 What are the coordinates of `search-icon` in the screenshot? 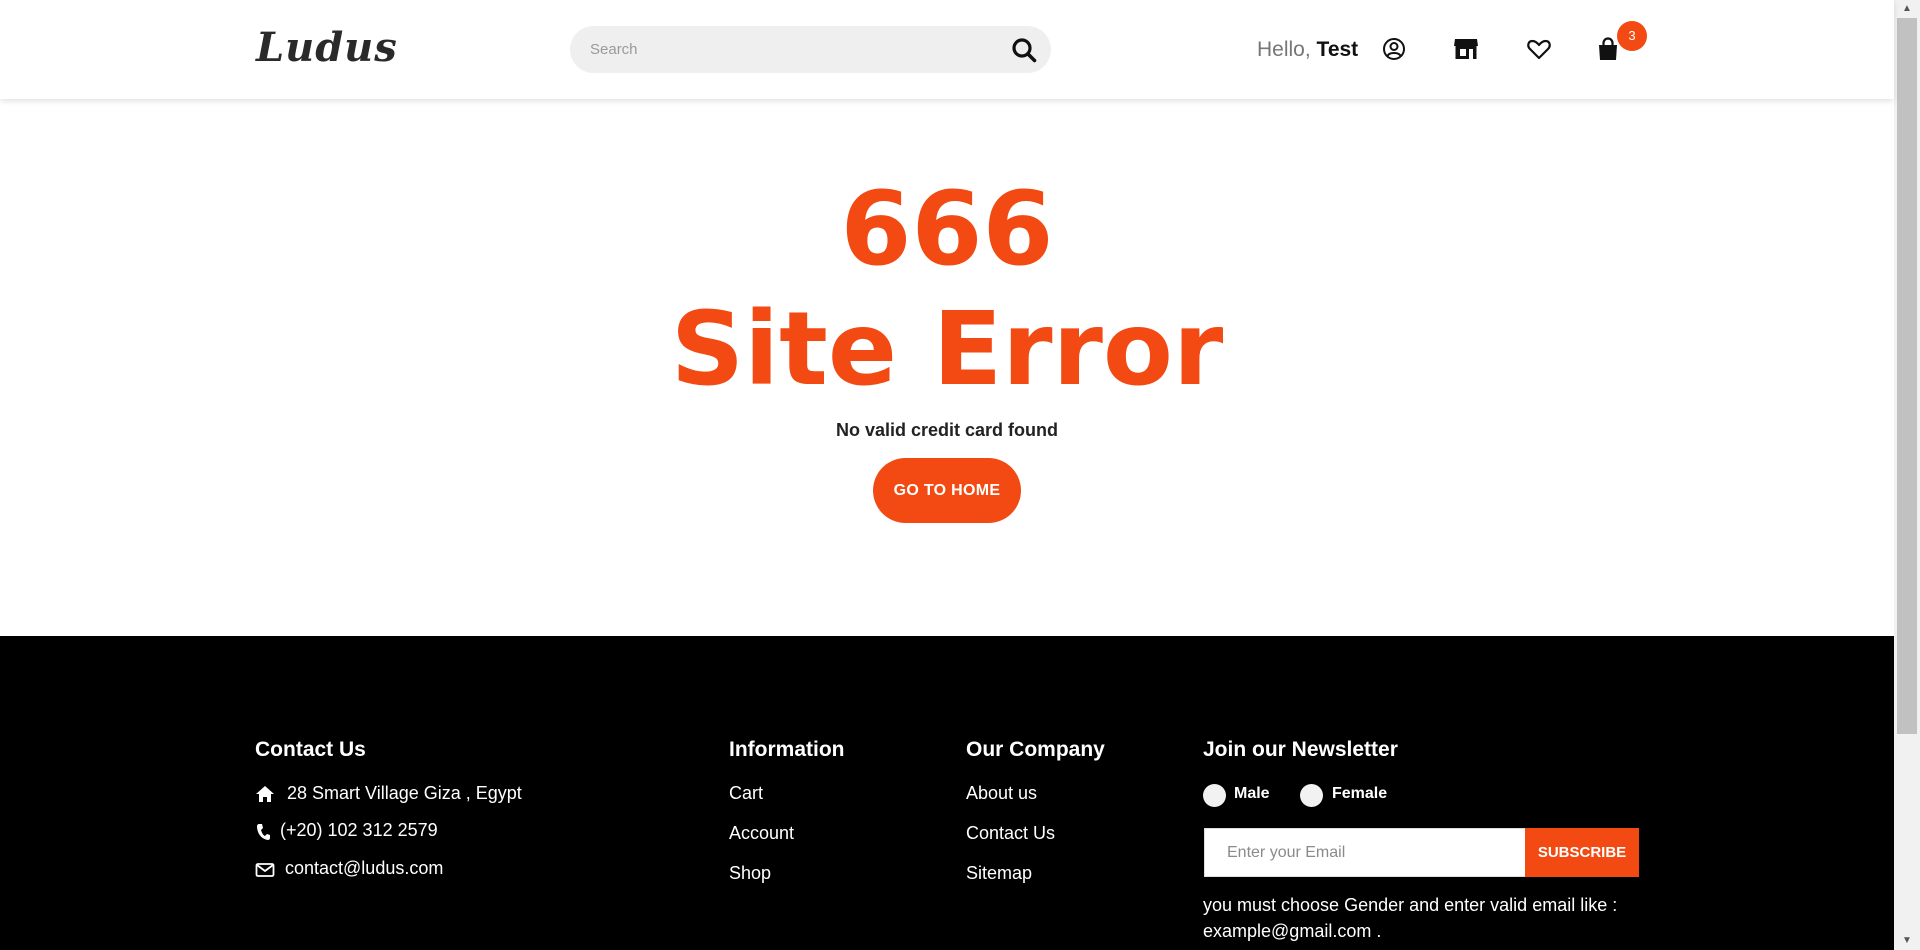 It's located at (1024, 50).